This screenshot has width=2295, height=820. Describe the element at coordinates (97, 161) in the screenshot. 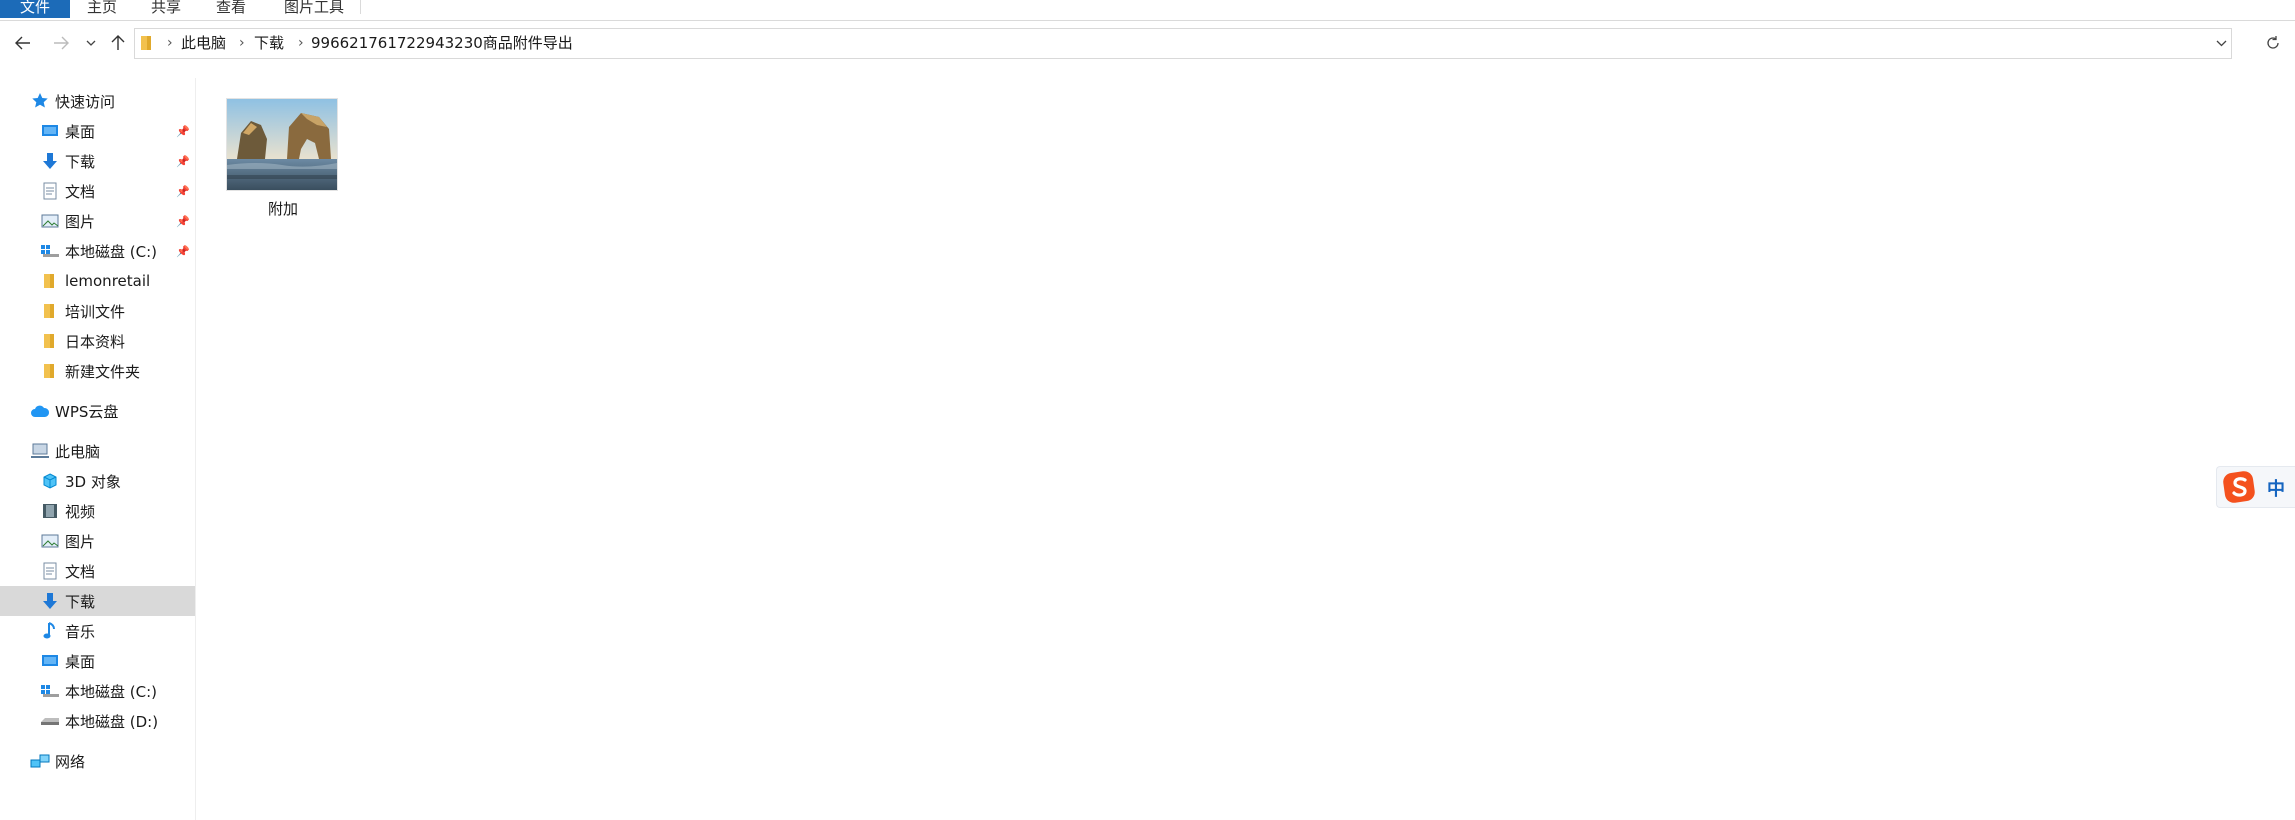

I see `nav-item-downloads: 下载 📌` at that location.